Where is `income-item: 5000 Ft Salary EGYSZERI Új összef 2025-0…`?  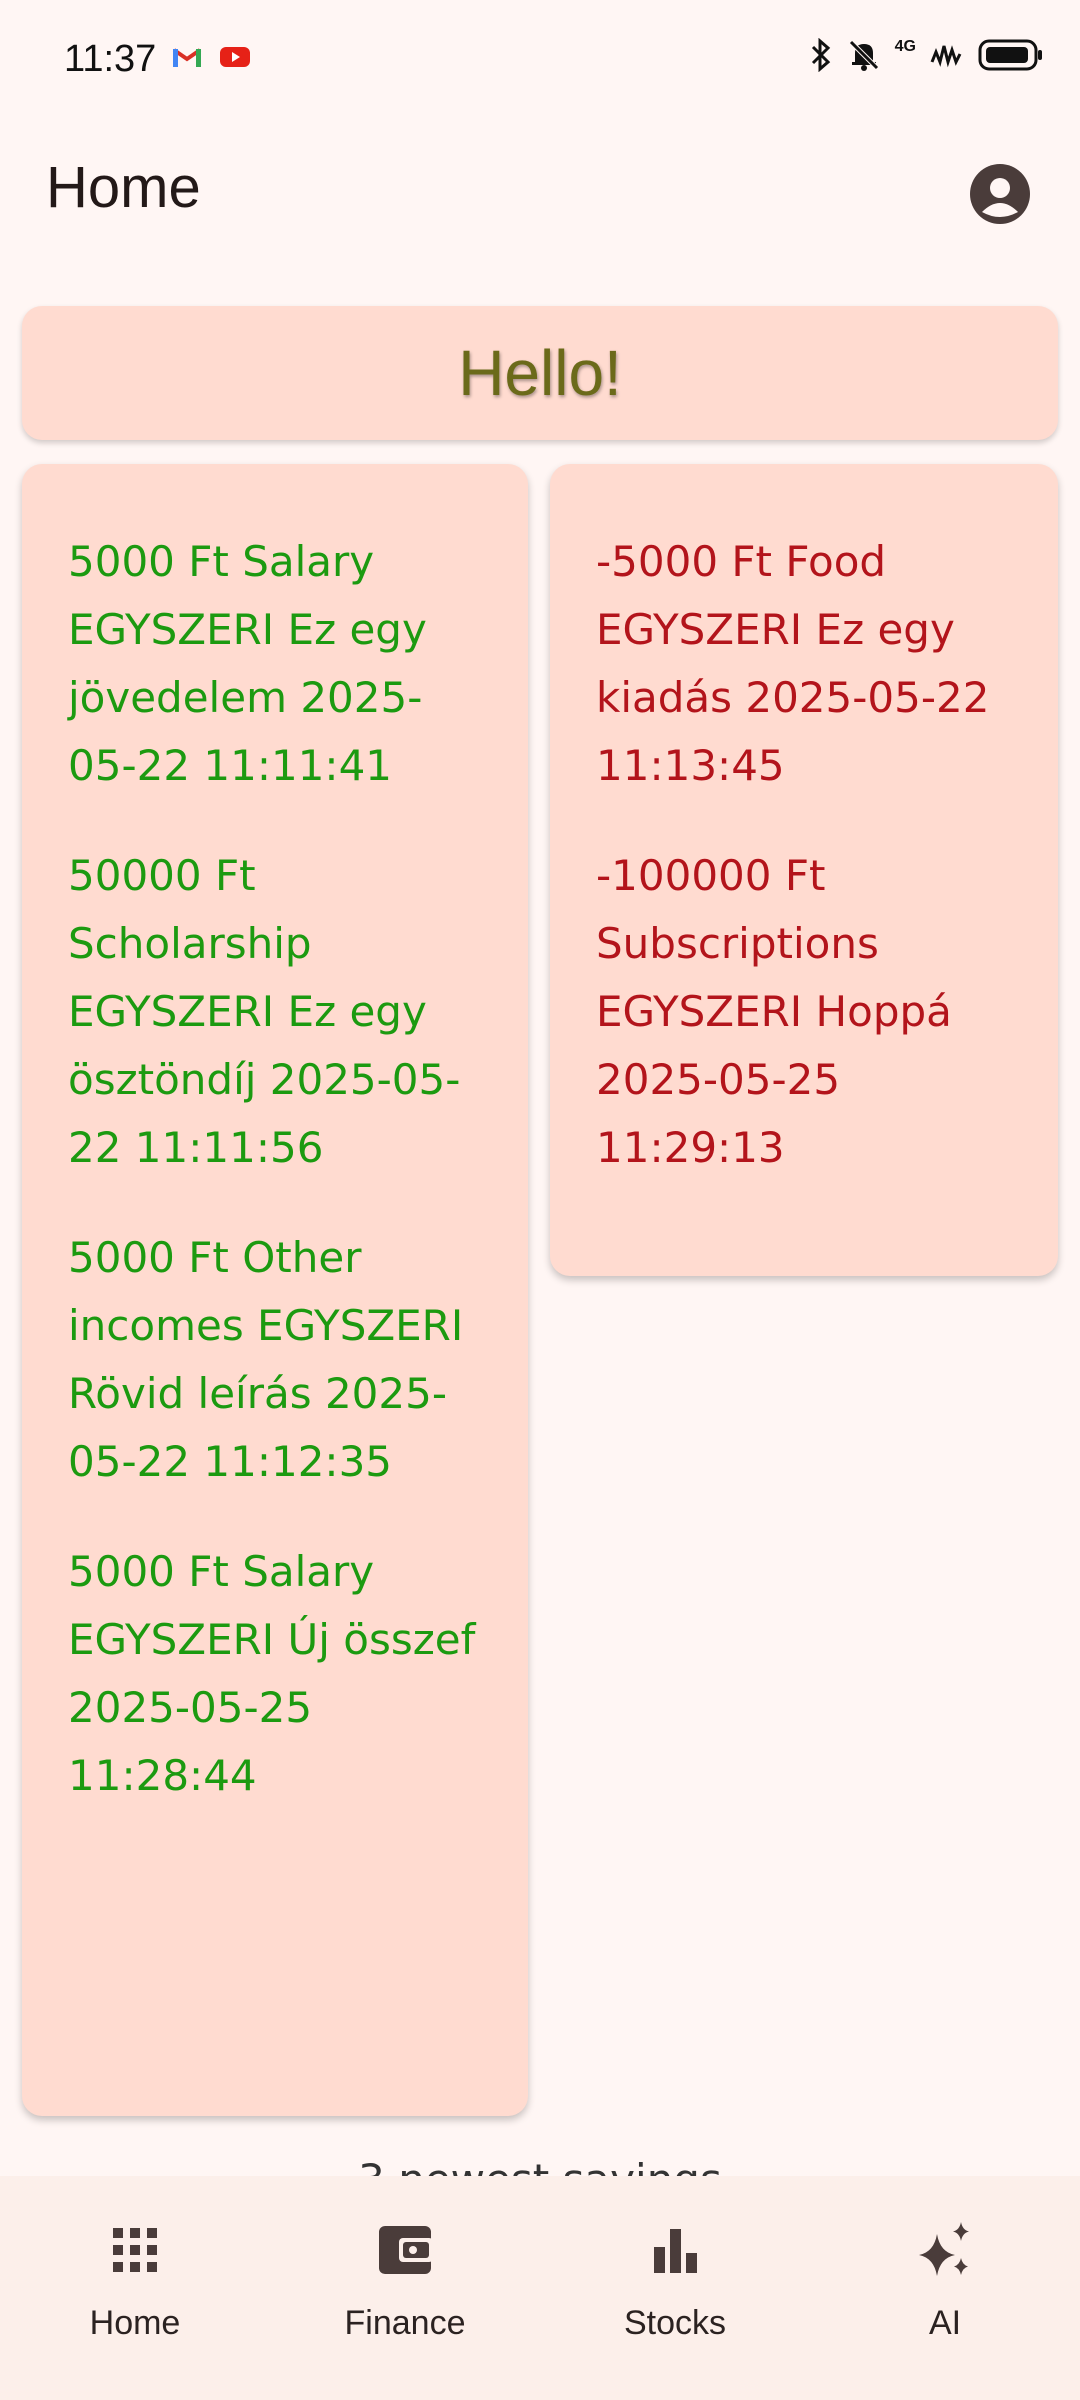 income-item: 5000 Ft Salary EGYSZERI Új összef 2025-0… is located at coordinates (272, 1673).